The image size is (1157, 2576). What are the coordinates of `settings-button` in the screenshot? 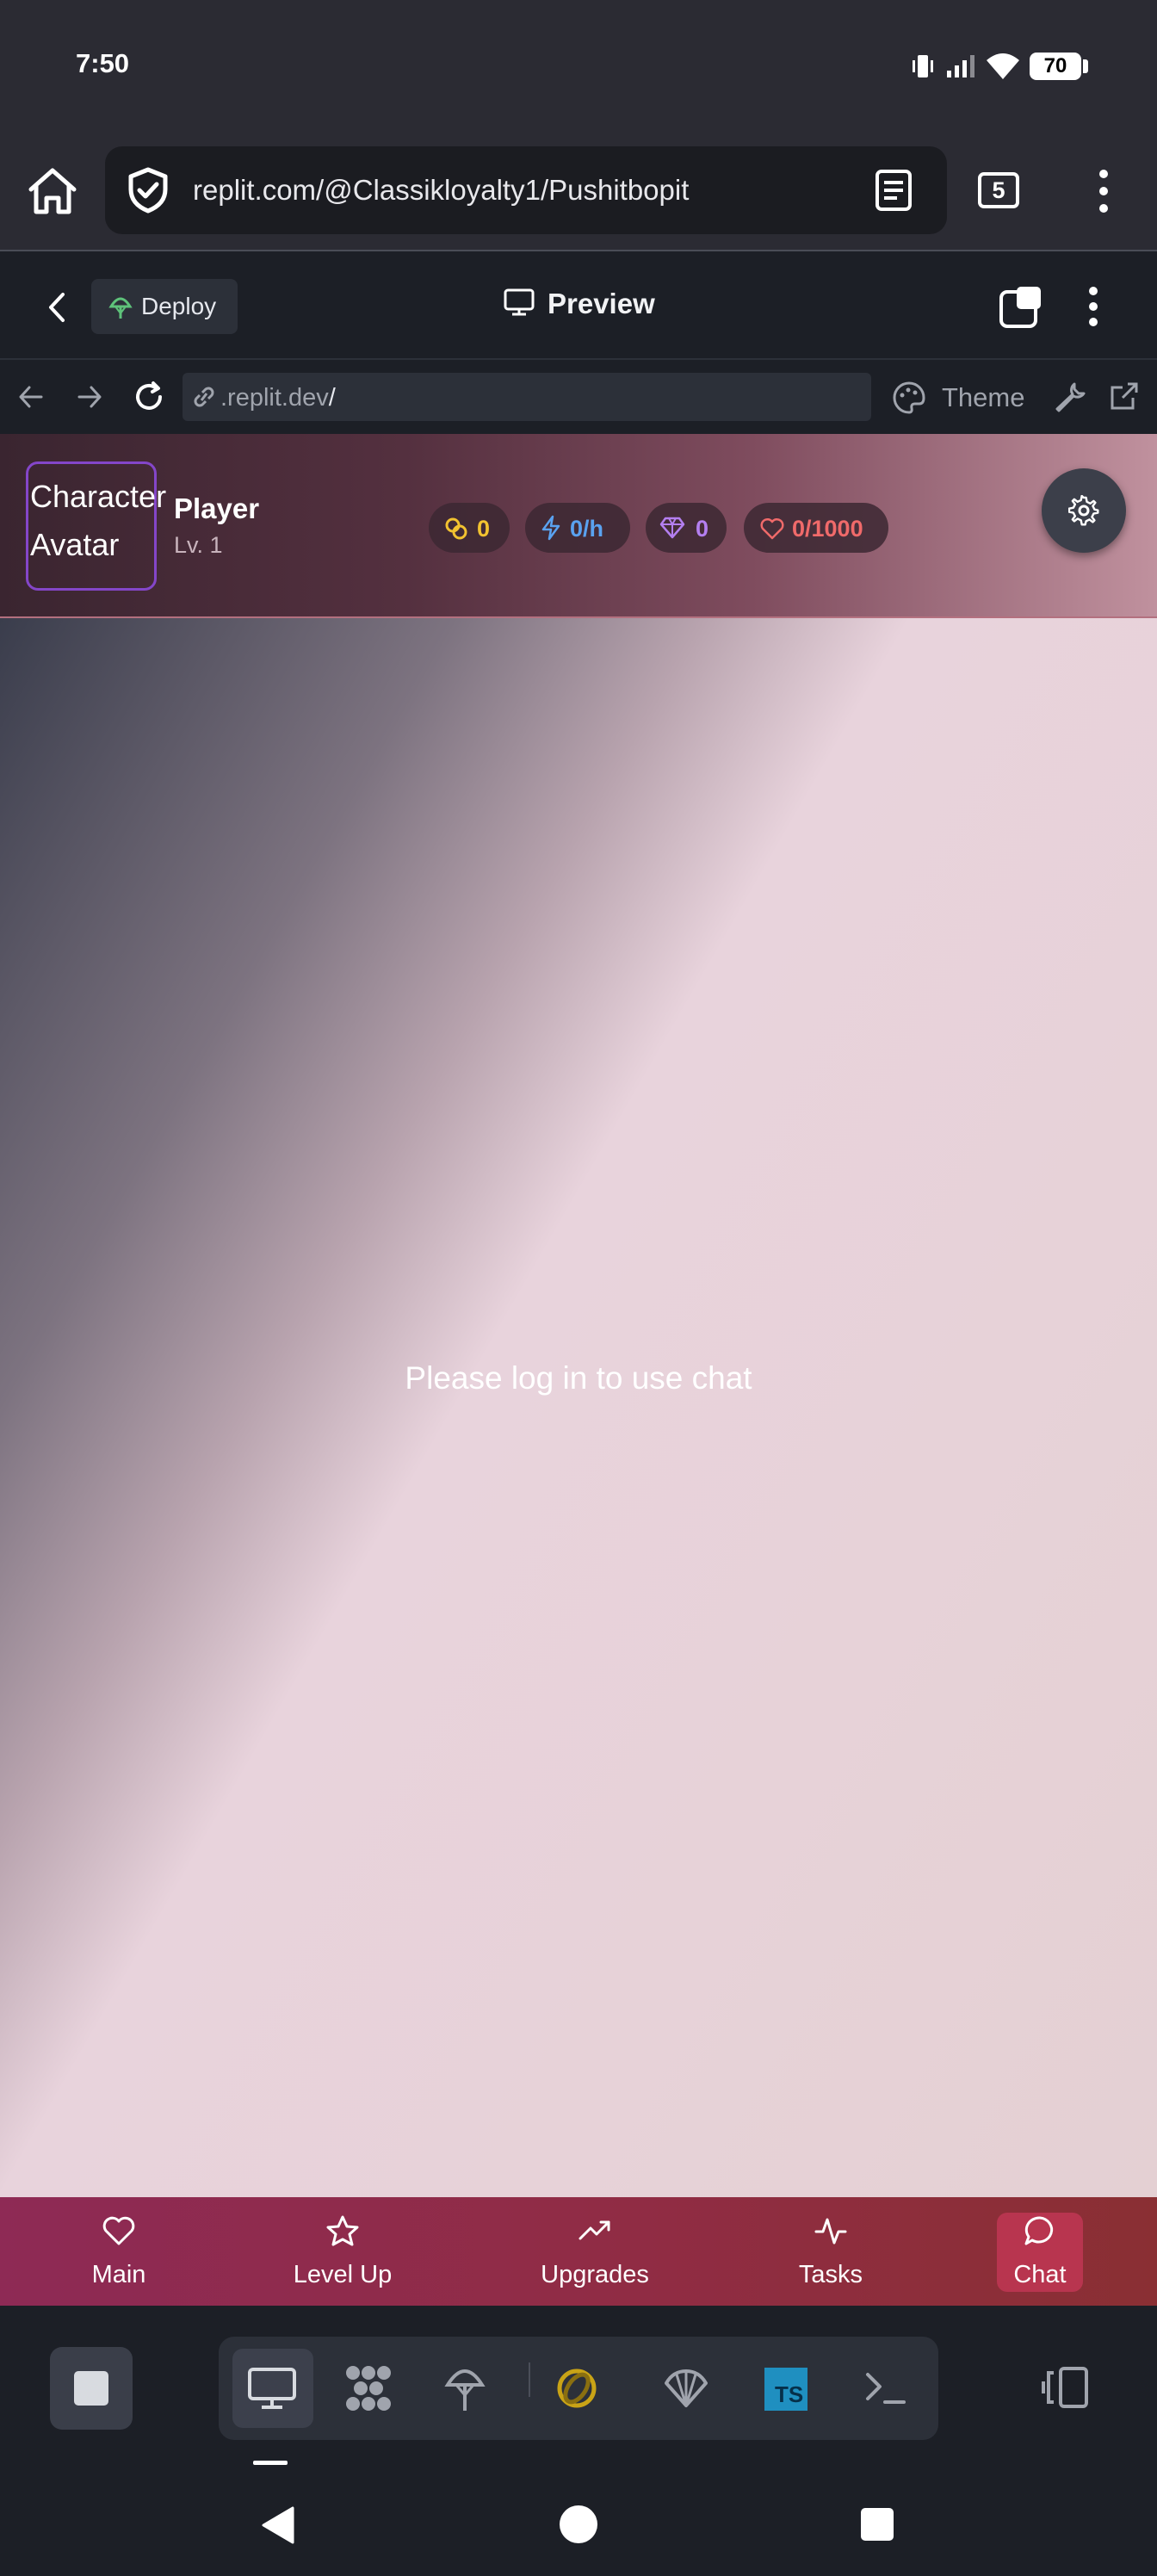 It's located at (1084, 511).